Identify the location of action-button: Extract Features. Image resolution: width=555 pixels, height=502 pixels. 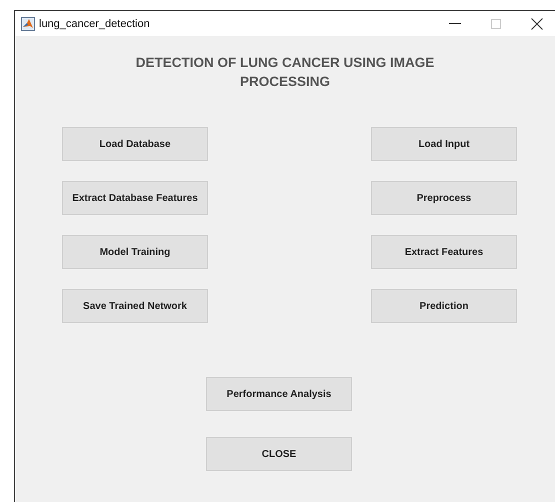
(444, 252).